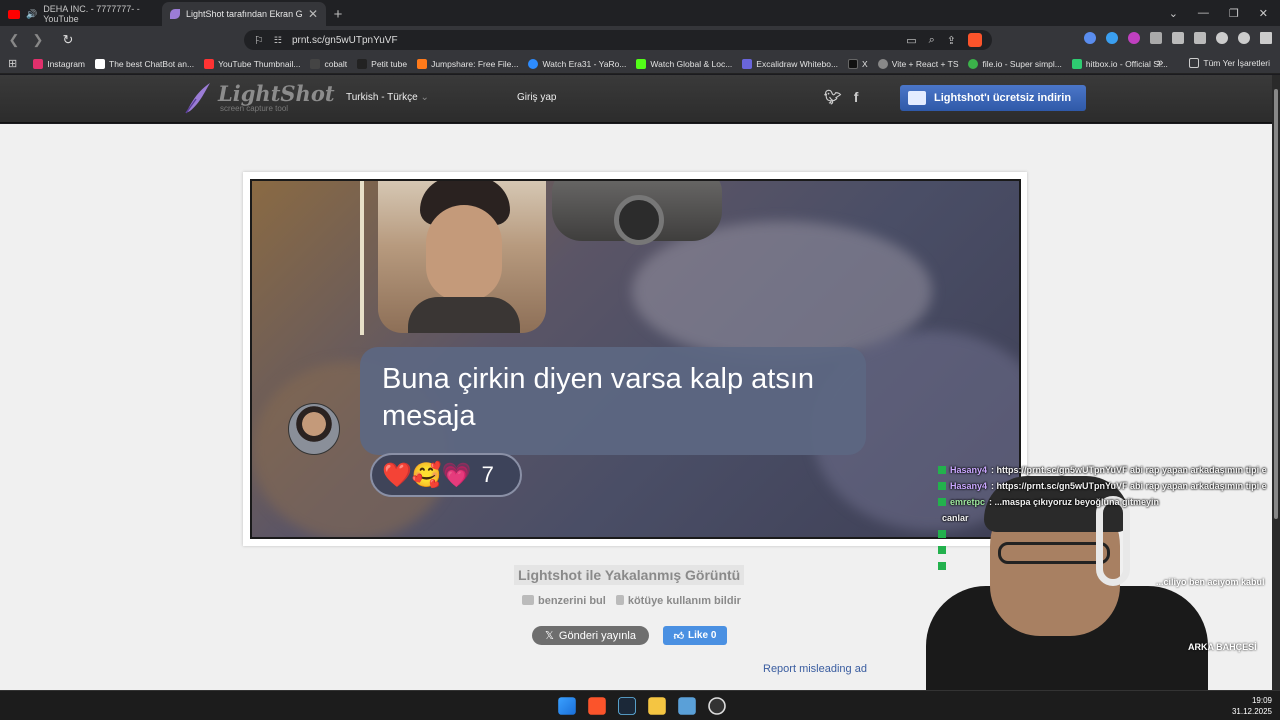 This screenshot has width=1280, height=720. I want to click on facebook-like-button: 👍︎ Like 0, so click(695, 635).